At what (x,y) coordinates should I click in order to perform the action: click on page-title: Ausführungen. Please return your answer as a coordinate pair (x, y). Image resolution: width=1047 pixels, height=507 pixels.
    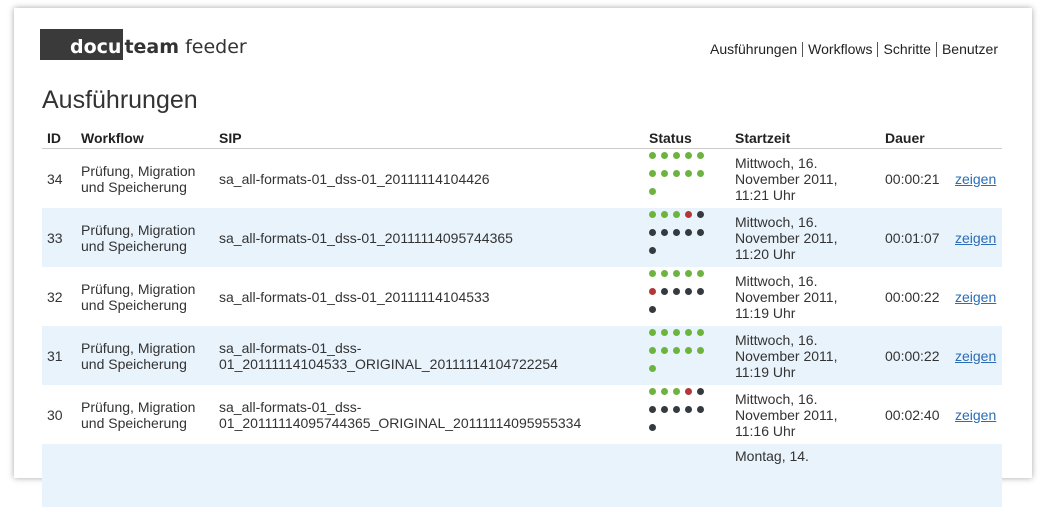
    Looking at the image, I should click on (120, 100).